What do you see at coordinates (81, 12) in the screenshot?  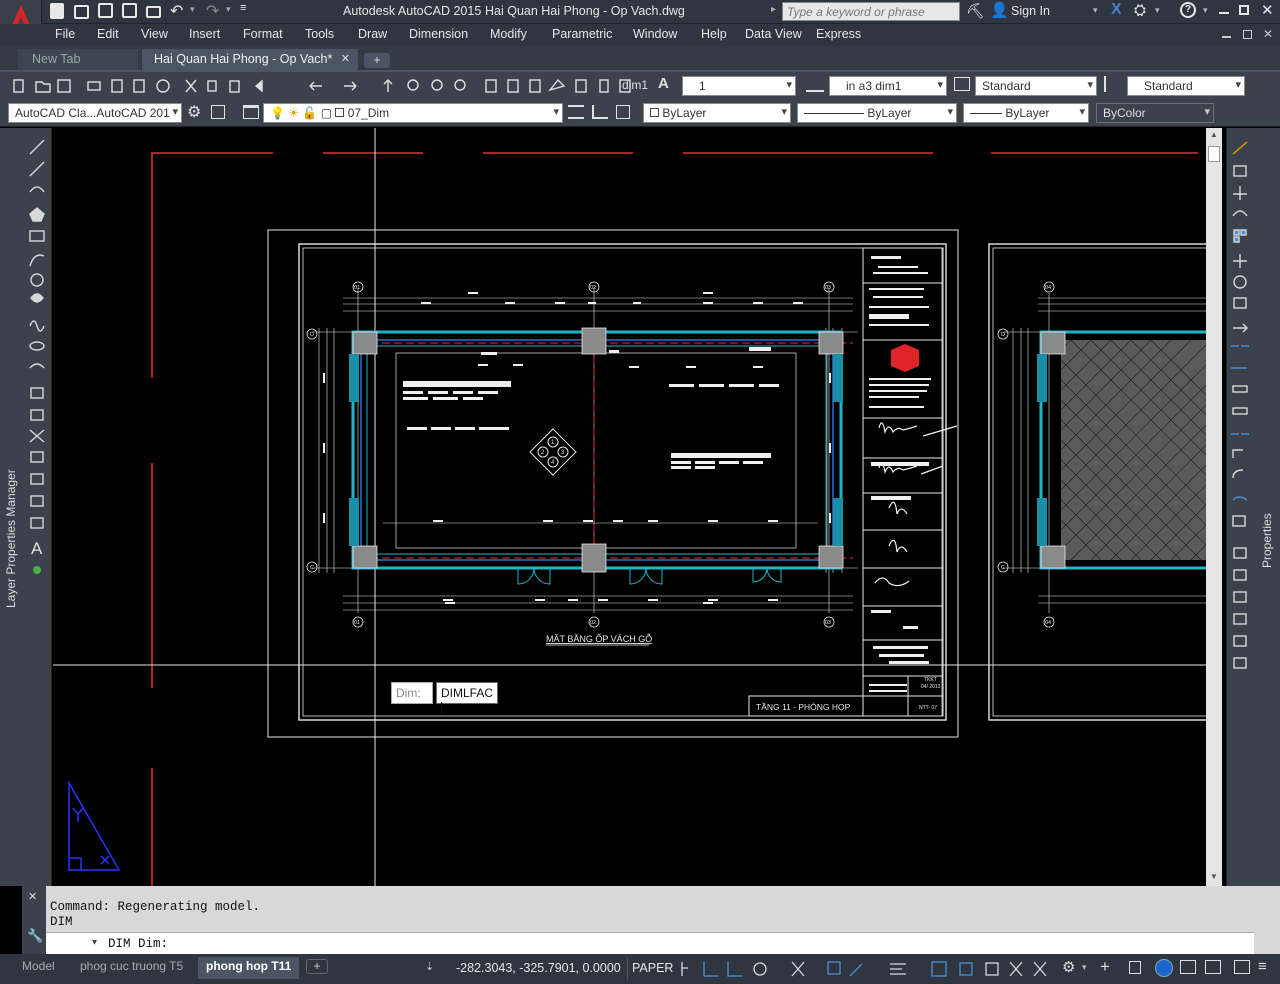 I see `open-icon` at bounding box center [81, 12].